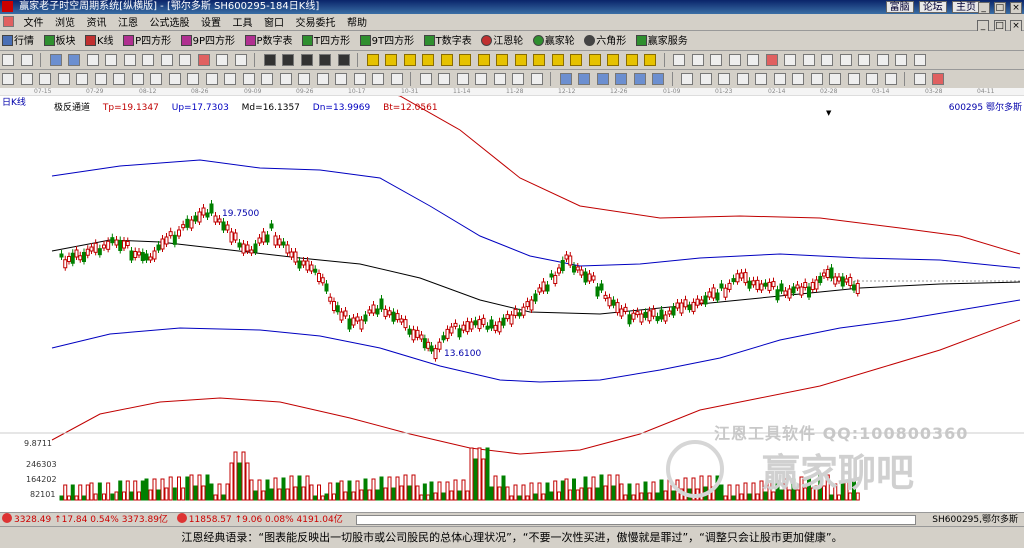 The height and width of the screenshot is (548, 1024). What do you see at coordinates (753, 60) in the screenshot?
I see `text-tool-icon` at bounding box center [753, 60].